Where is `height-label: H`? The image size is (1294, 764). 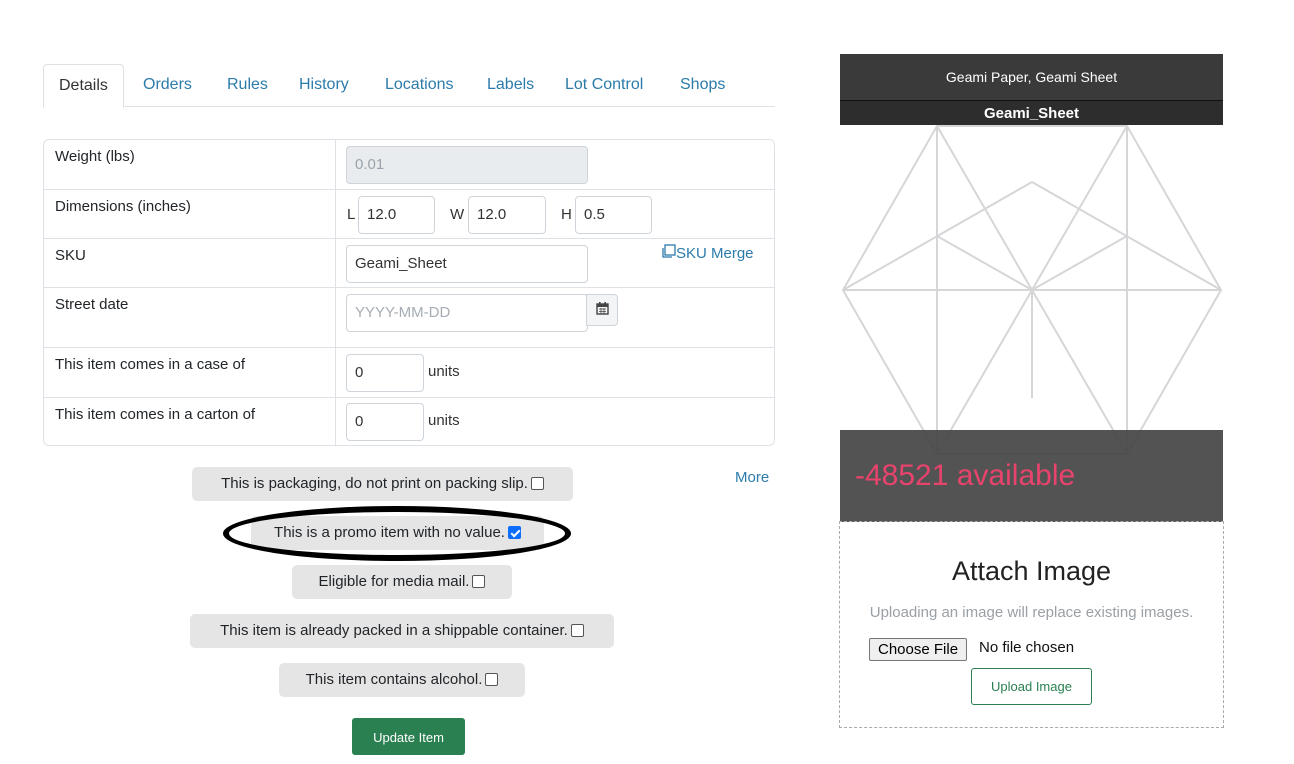
height-label: H is located at coordinates (566, 214).